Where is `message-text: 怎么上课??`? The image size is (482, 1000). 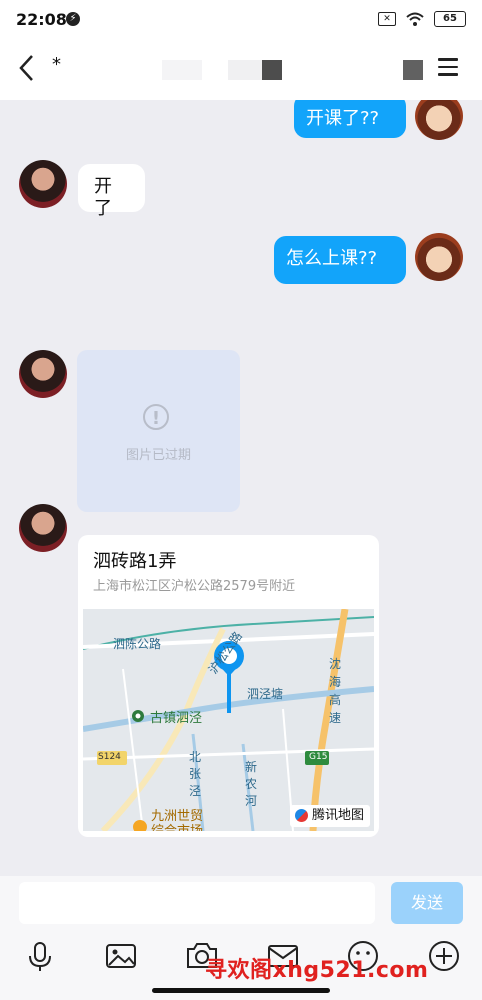
message-text: 怎么上课?? is located at coordinates (332, 258).